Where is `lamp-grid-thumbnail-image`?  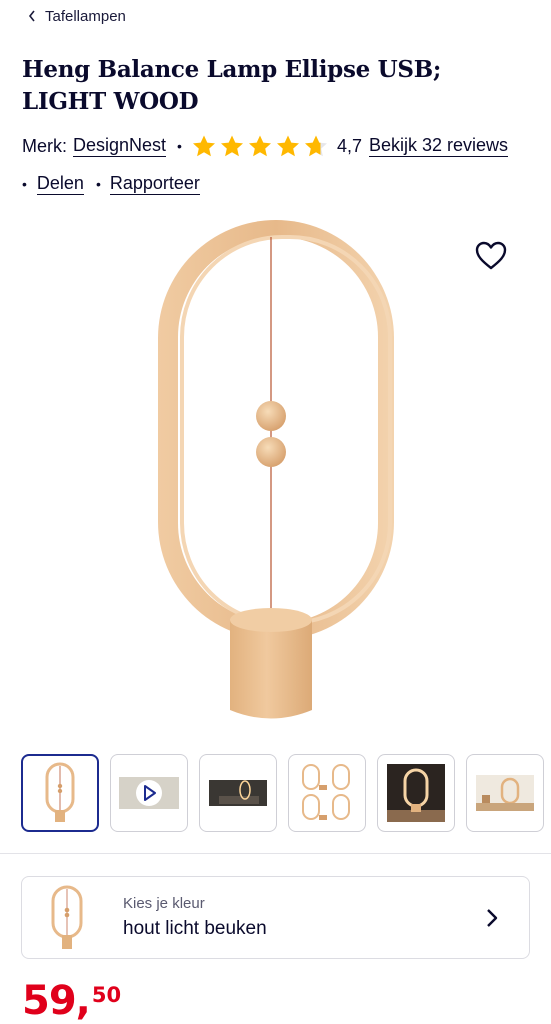 lamp-grid-thumbnail-image is located at coordinates (326, 792).